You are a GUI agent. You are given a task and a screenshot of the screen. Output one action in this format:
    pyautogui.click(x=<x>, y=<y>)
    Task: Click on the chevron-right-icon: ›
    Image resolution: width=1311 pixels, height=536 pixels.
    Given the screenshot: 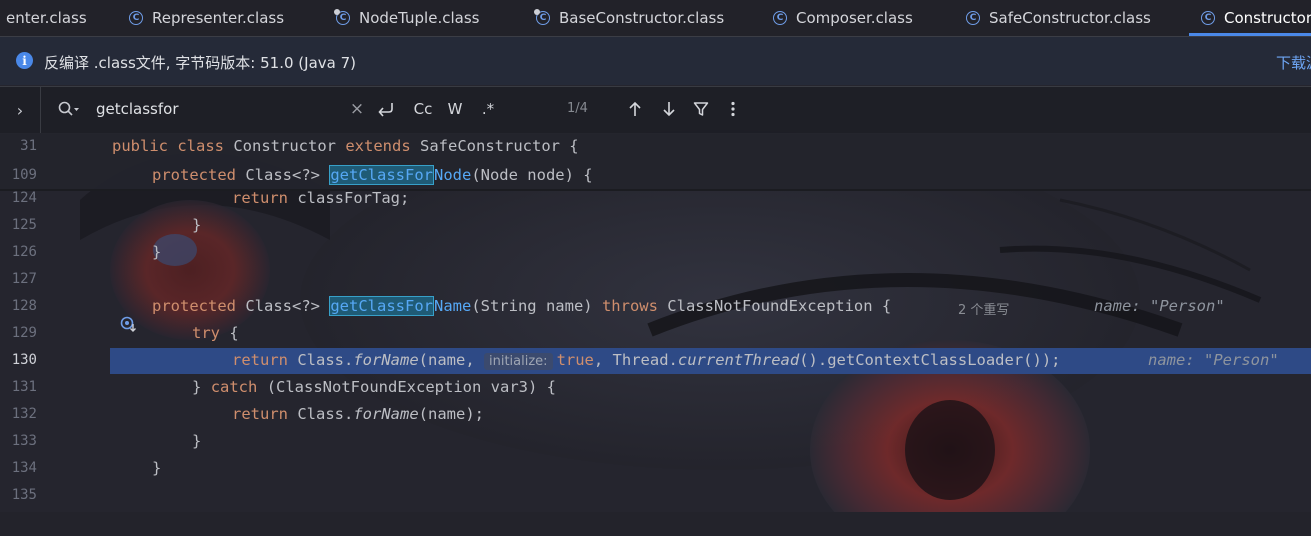 What is the action you would take?
    pyautogui.click(x=20, y=110)
    